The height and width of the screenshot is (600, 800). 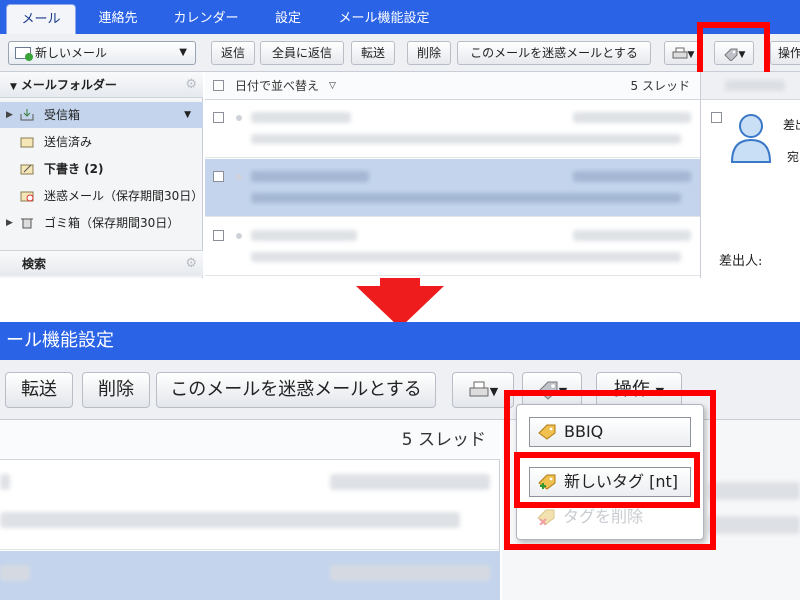 I want to click on sort-arrow-icon: ▽, so click(x=332, y=86).